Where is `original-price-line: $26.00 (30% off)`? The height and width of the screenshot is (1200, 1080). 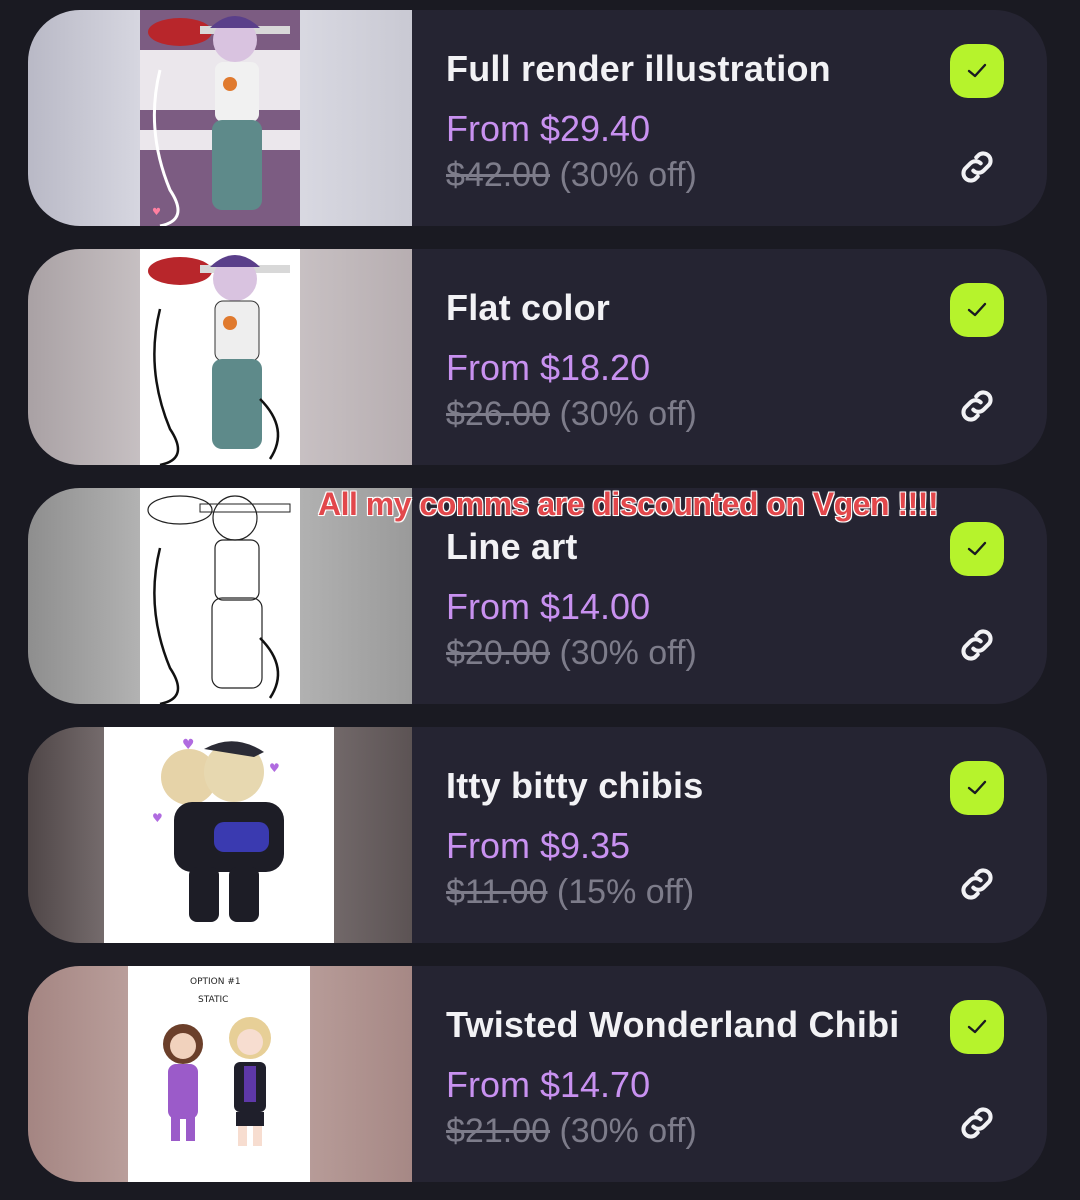 original-price-line: $26.00 (30% off) is located at coordinates (571, 414).